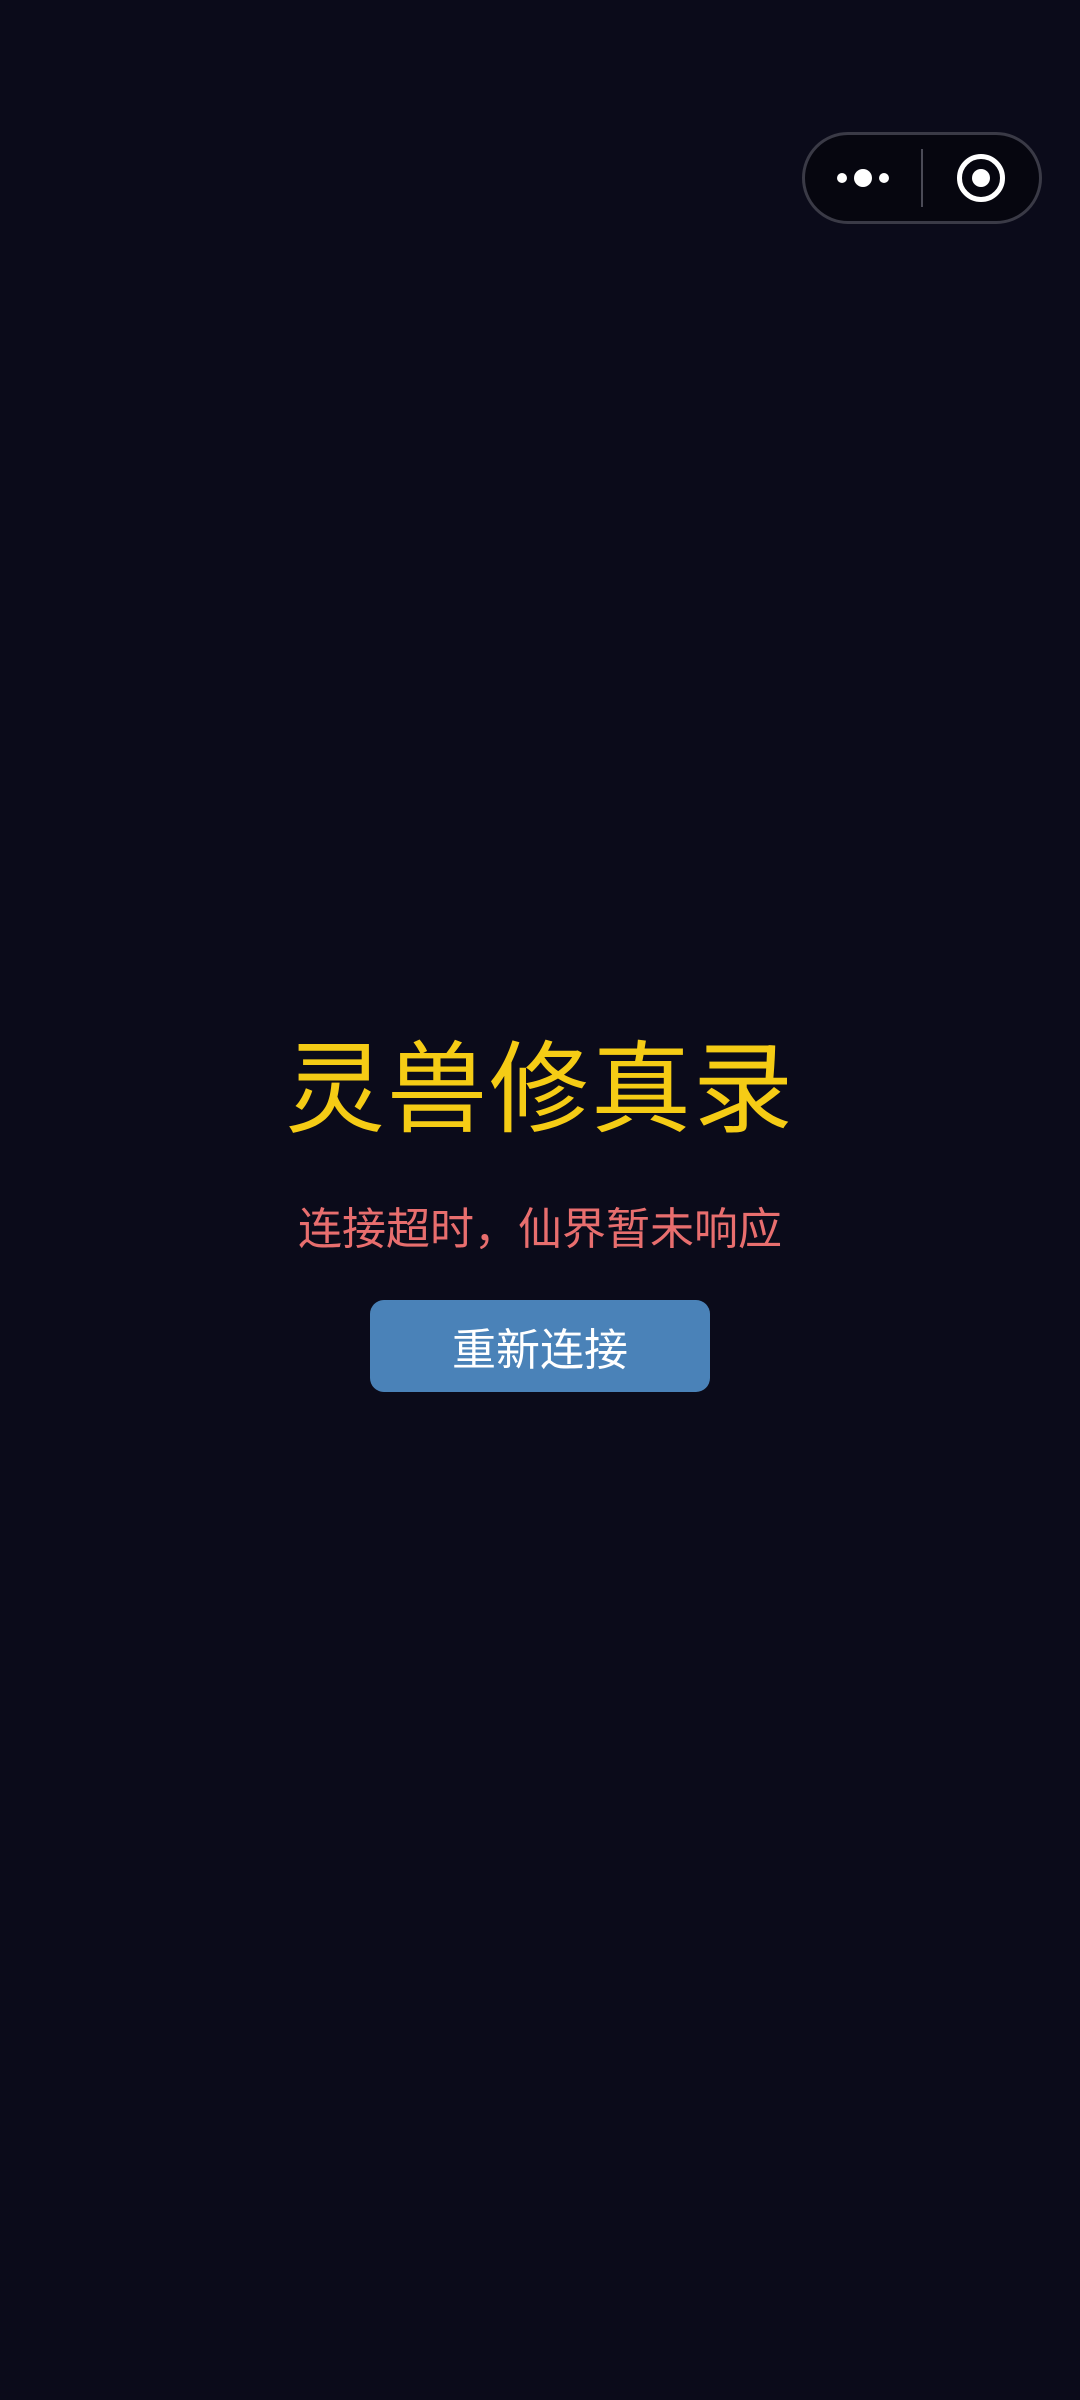  What do you see at coordinates (922, 178) in the screenshot?
I see `mini-program-capsule` at bounding box center [922, 178].